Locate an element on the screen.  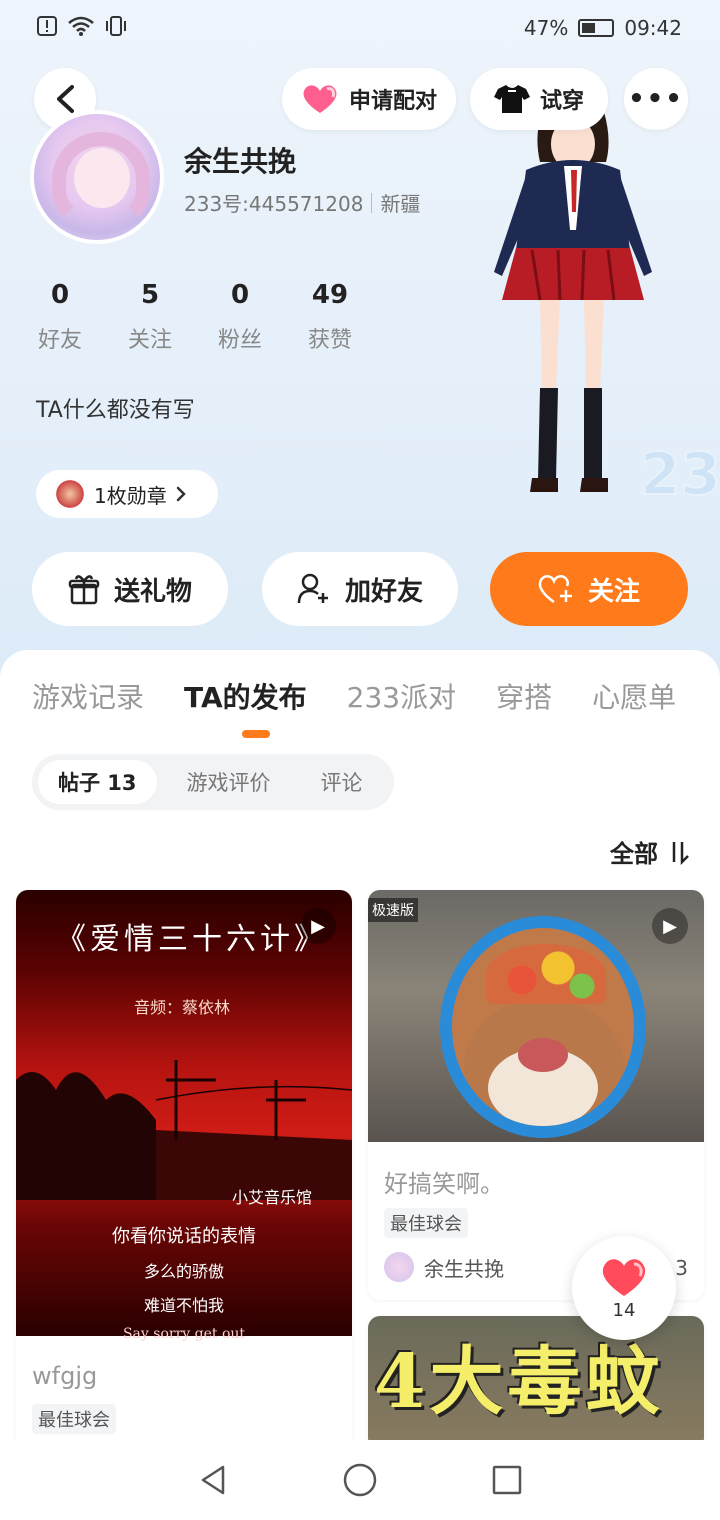
thumbnail-lyric: Say sorry get out is located at coordinates (184, 1334).